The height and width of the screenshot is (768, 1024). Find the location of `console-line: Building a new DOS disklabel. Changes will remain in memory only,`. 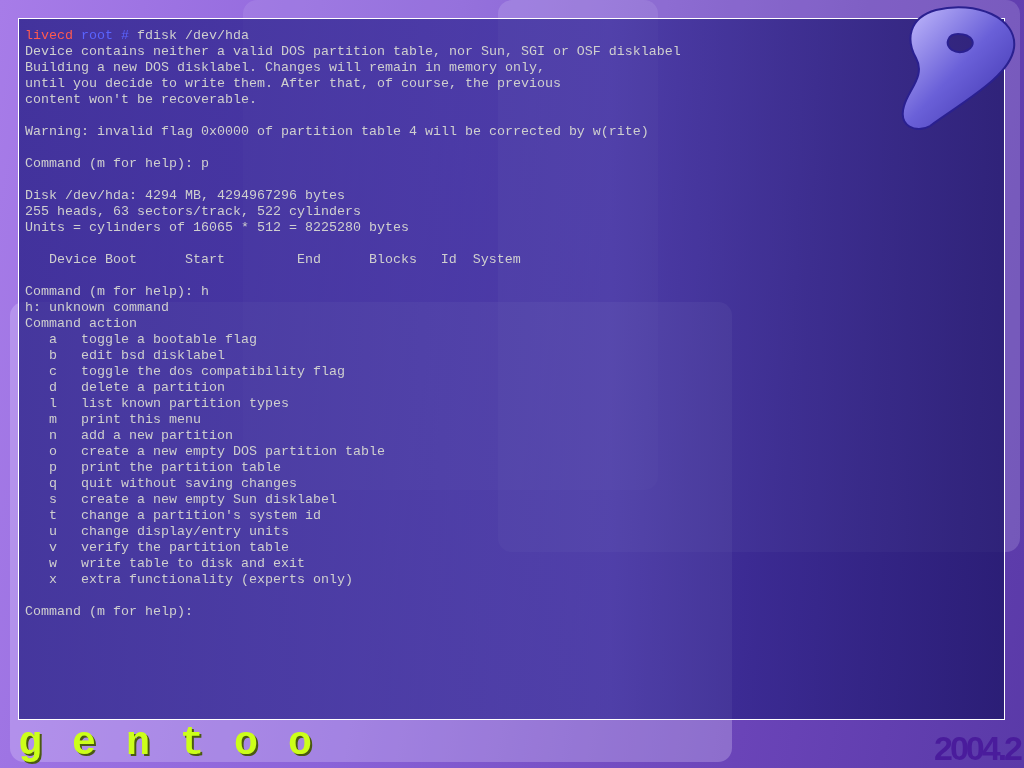

console-line: Building a new DOS disklabel. Changes will remain in memory only, is located at coordinates (285, 68).